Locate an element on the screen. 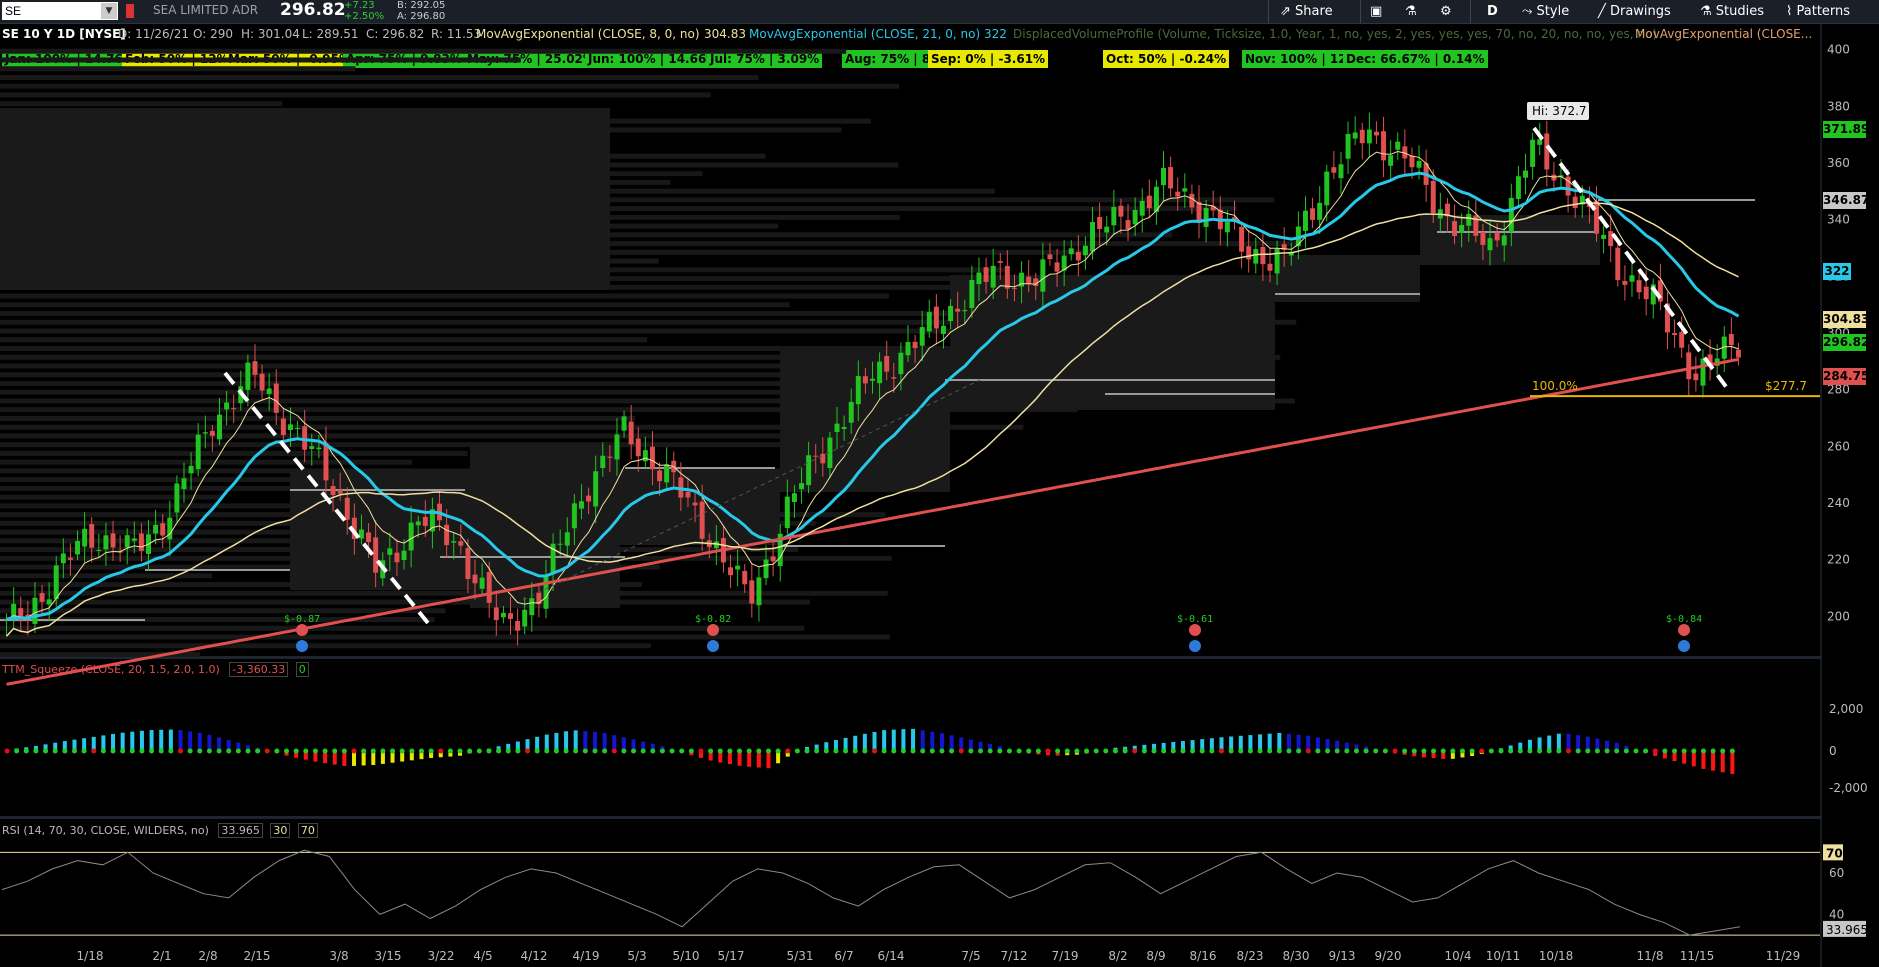  rsi-value: 33.965 is located at coordinates (240, 830).